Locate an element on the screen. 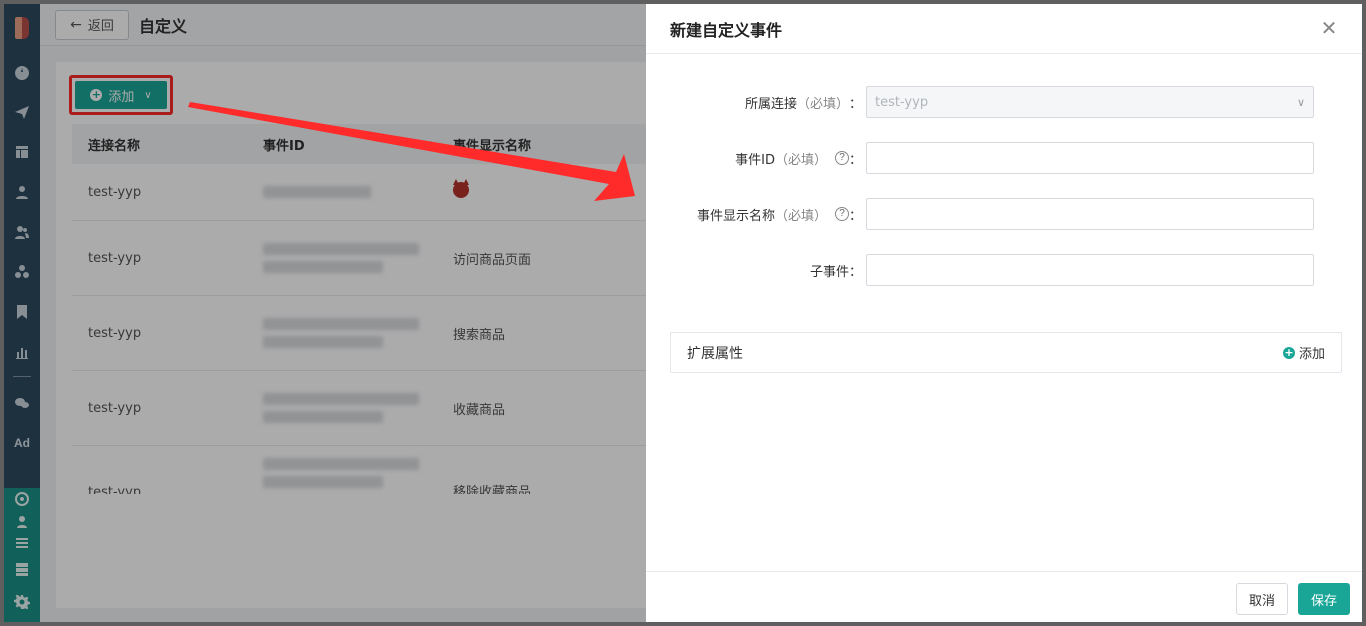 This screenshot has width=1366, height=626. label-text: 子事件 is located at coordinates (829, 272).